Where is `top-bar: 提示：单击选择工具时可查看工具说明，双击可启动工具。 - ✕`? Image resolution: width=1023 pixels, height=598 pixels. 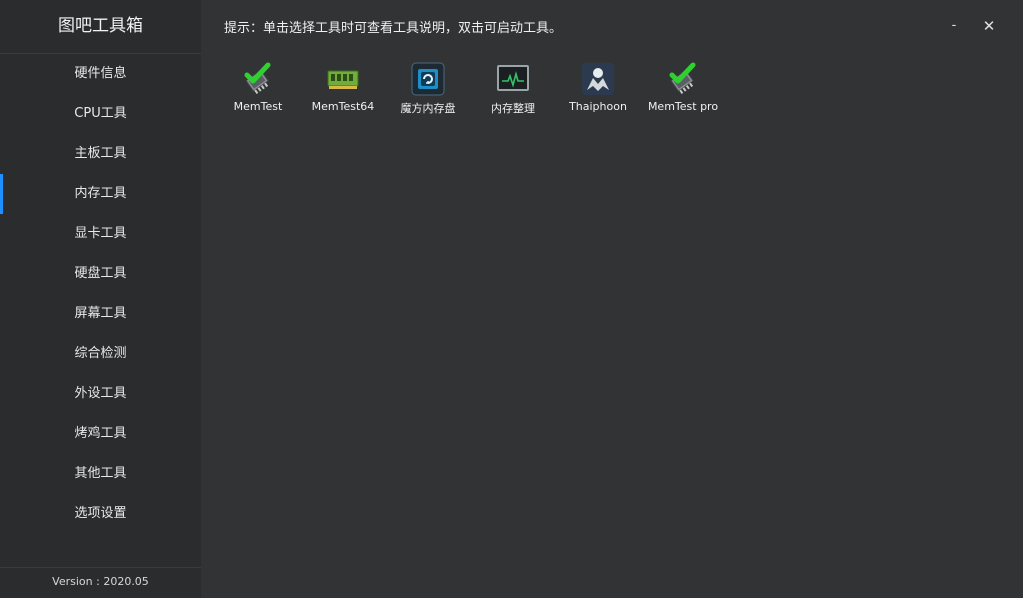
top-bar: 提示：单击选择工具时可查看工具说明，双击可启动工具。 - ✕ is located at coordinates (612, 26).